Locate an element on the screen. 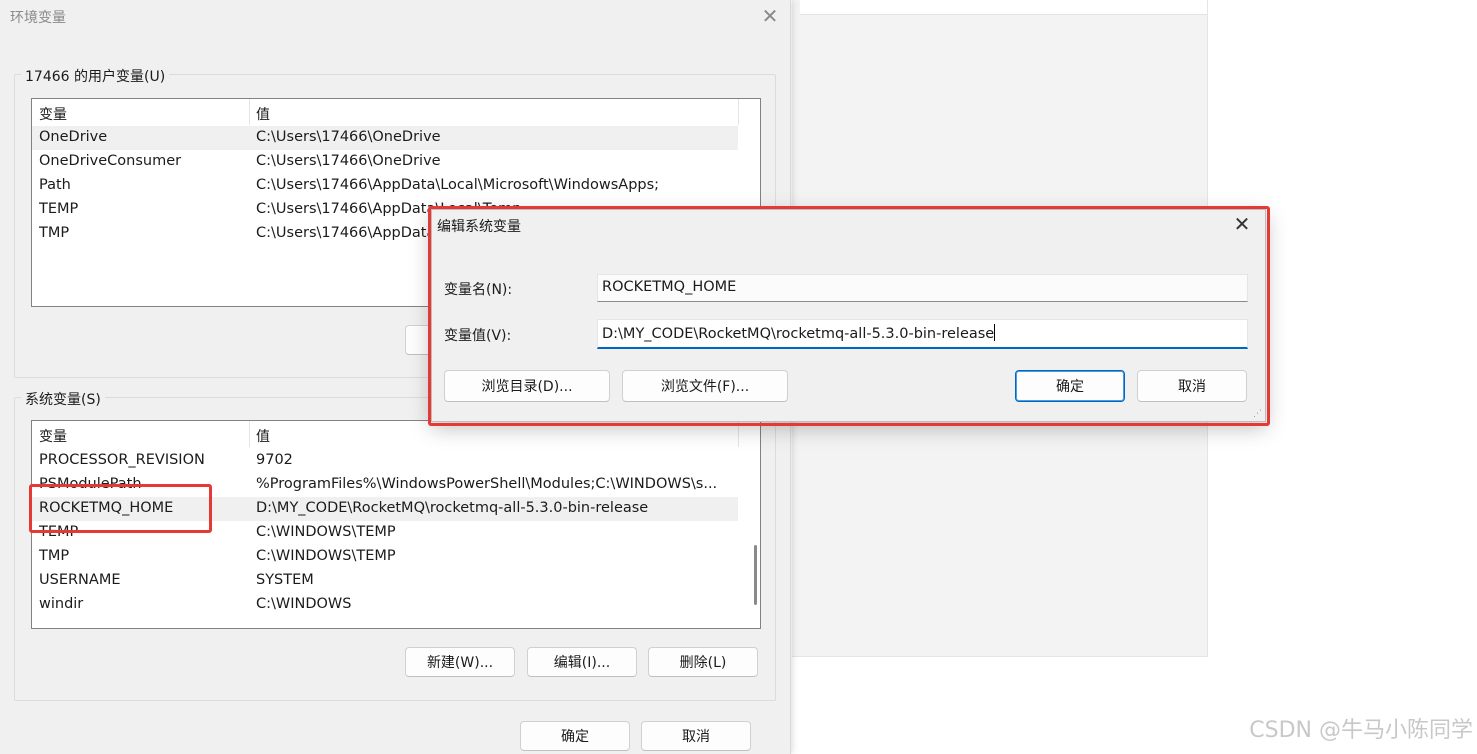  var-value: SYSTEM is located at coordinates (285, 580).